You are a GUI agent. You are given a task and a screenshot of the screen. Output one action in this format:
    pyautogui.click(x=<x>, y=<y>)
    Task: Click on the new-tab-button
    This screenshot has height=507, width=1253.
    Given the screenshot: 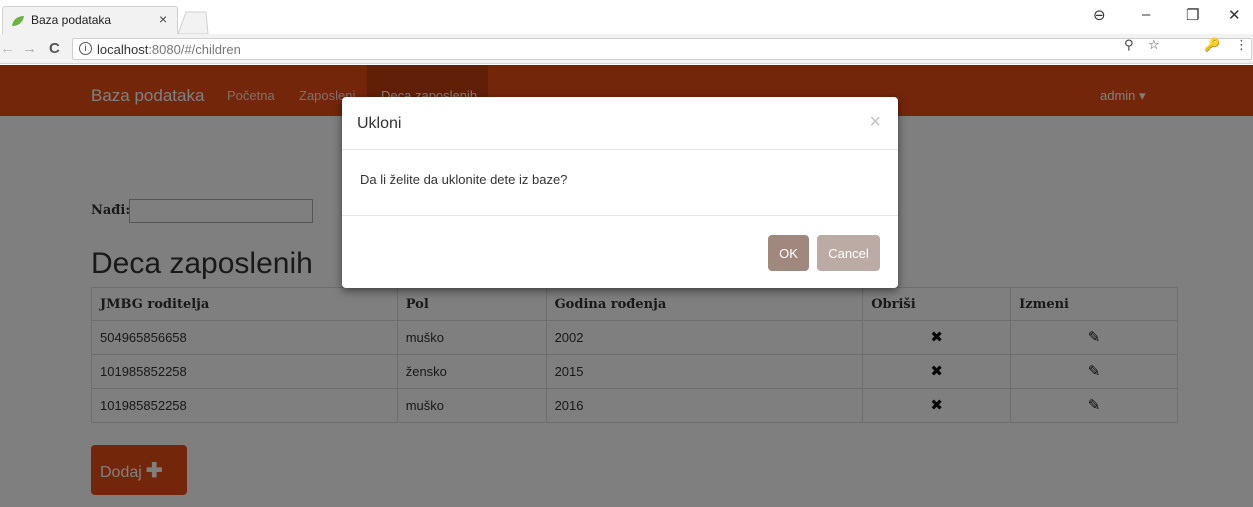 What is the action you would take?
    pyautogui.click(x=193, y=22)
    